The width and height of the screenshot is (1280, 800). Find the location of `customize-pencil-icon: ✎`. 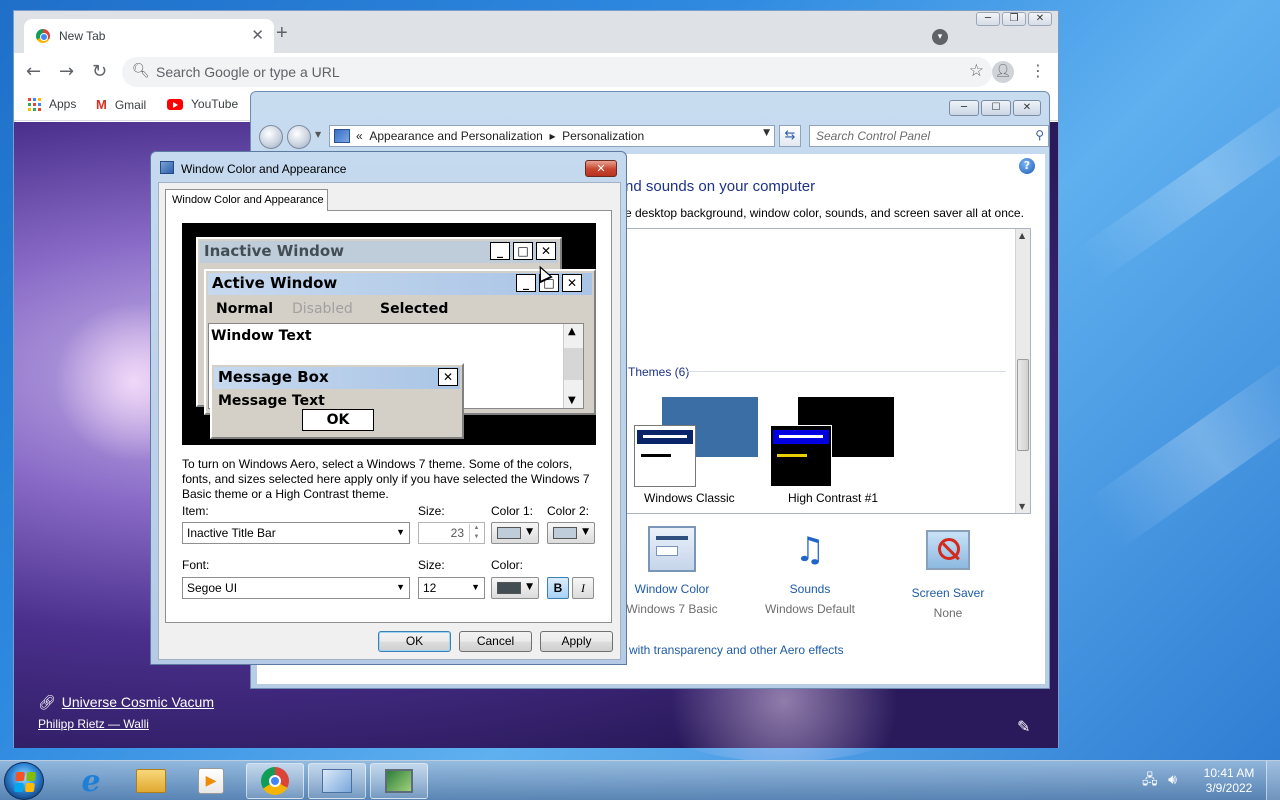

customize-pencil-icon: ✎ is located at coordinates (1023, 726).